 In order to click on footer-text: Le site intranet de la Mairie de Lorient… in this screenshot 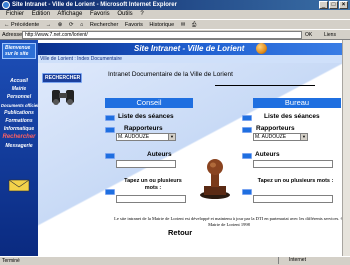, I will do `click(229, 221)`.